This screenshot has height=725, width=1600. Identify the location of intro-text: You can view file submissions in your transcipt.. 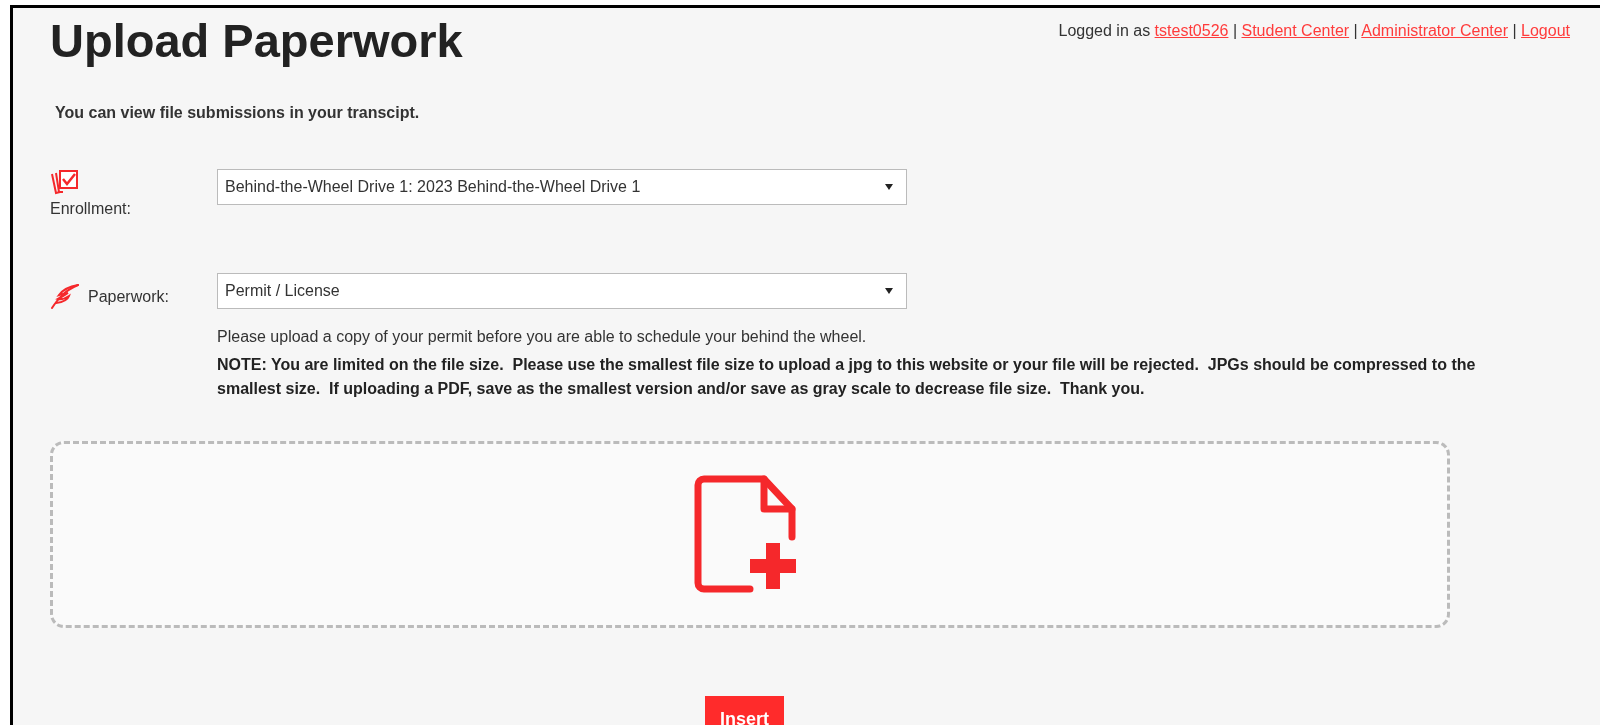
(238, 113).